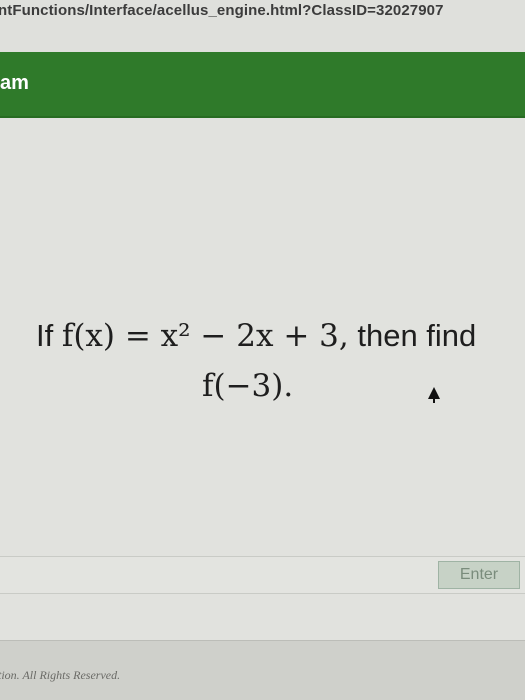  What do you see at coordinates (262, 670) in the screenshot?
I see `footer: tion. All Rights Reserved.` at bounding box center [262, 670].